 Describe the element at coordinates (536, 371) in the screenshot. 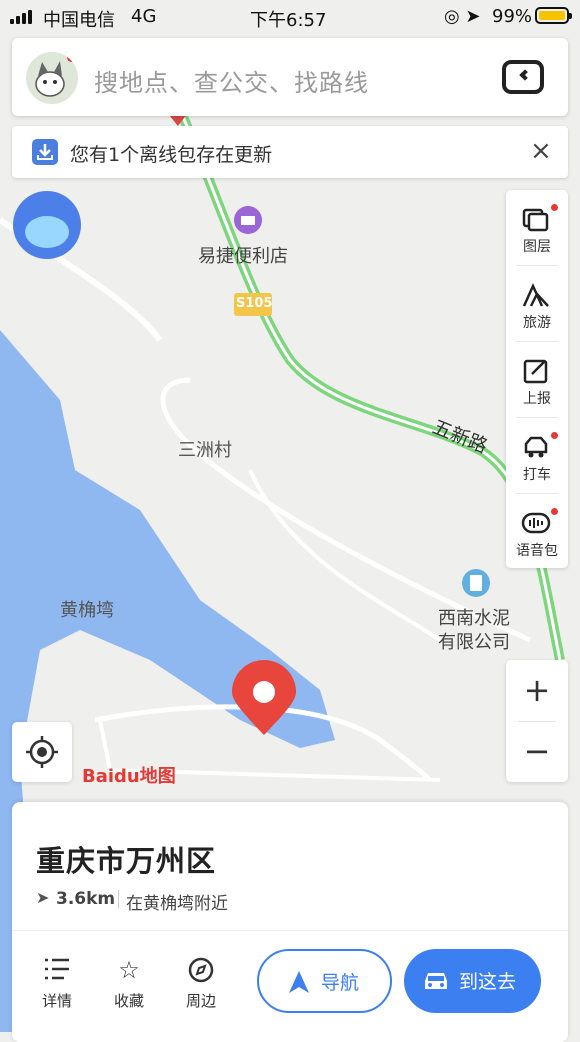

I see `report-icon` at that location.